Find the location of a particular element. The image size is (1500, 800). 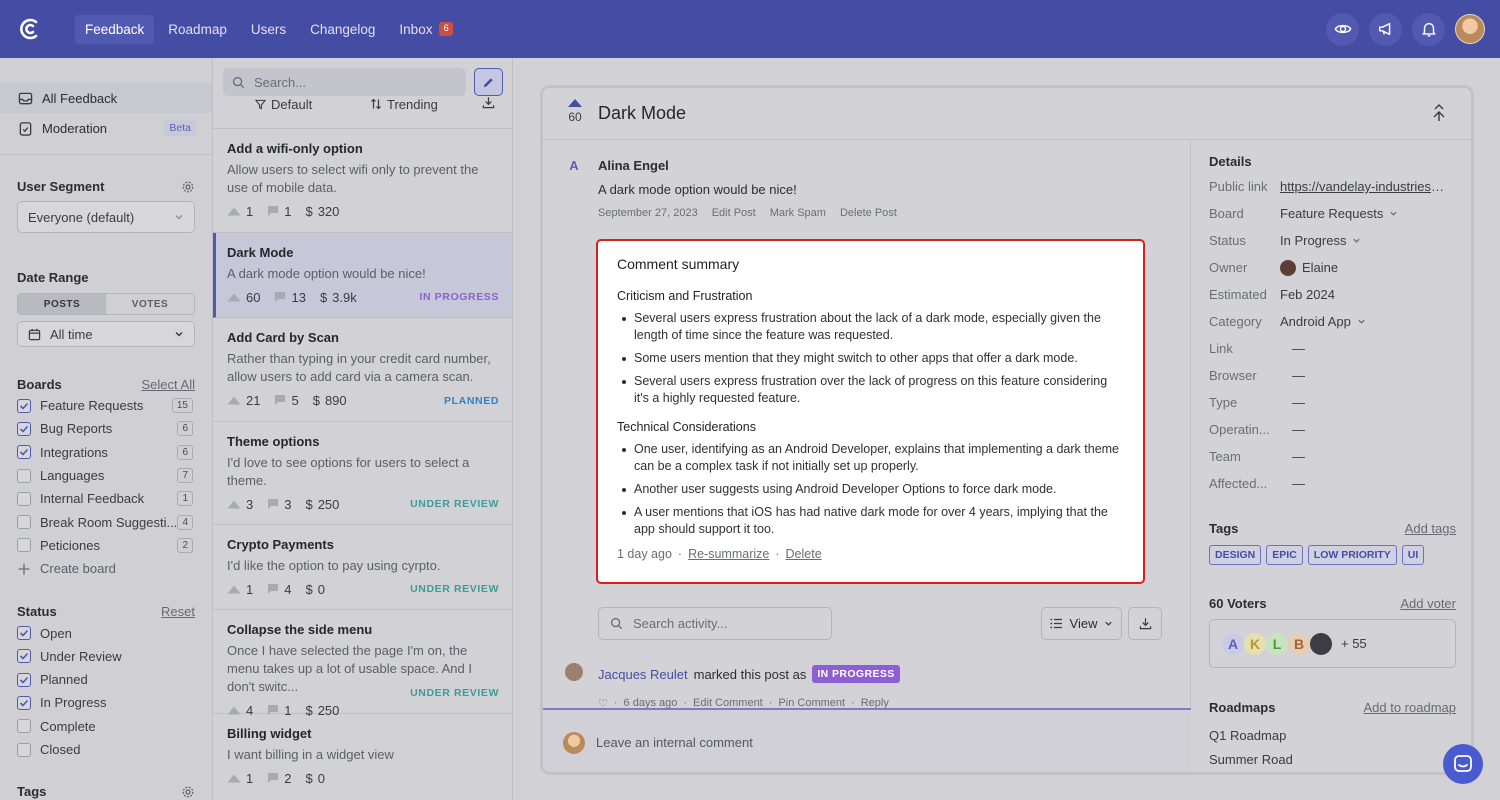

board-item-break-room: Break Room Suggesti... 4 is located at coordinates (106, 521).